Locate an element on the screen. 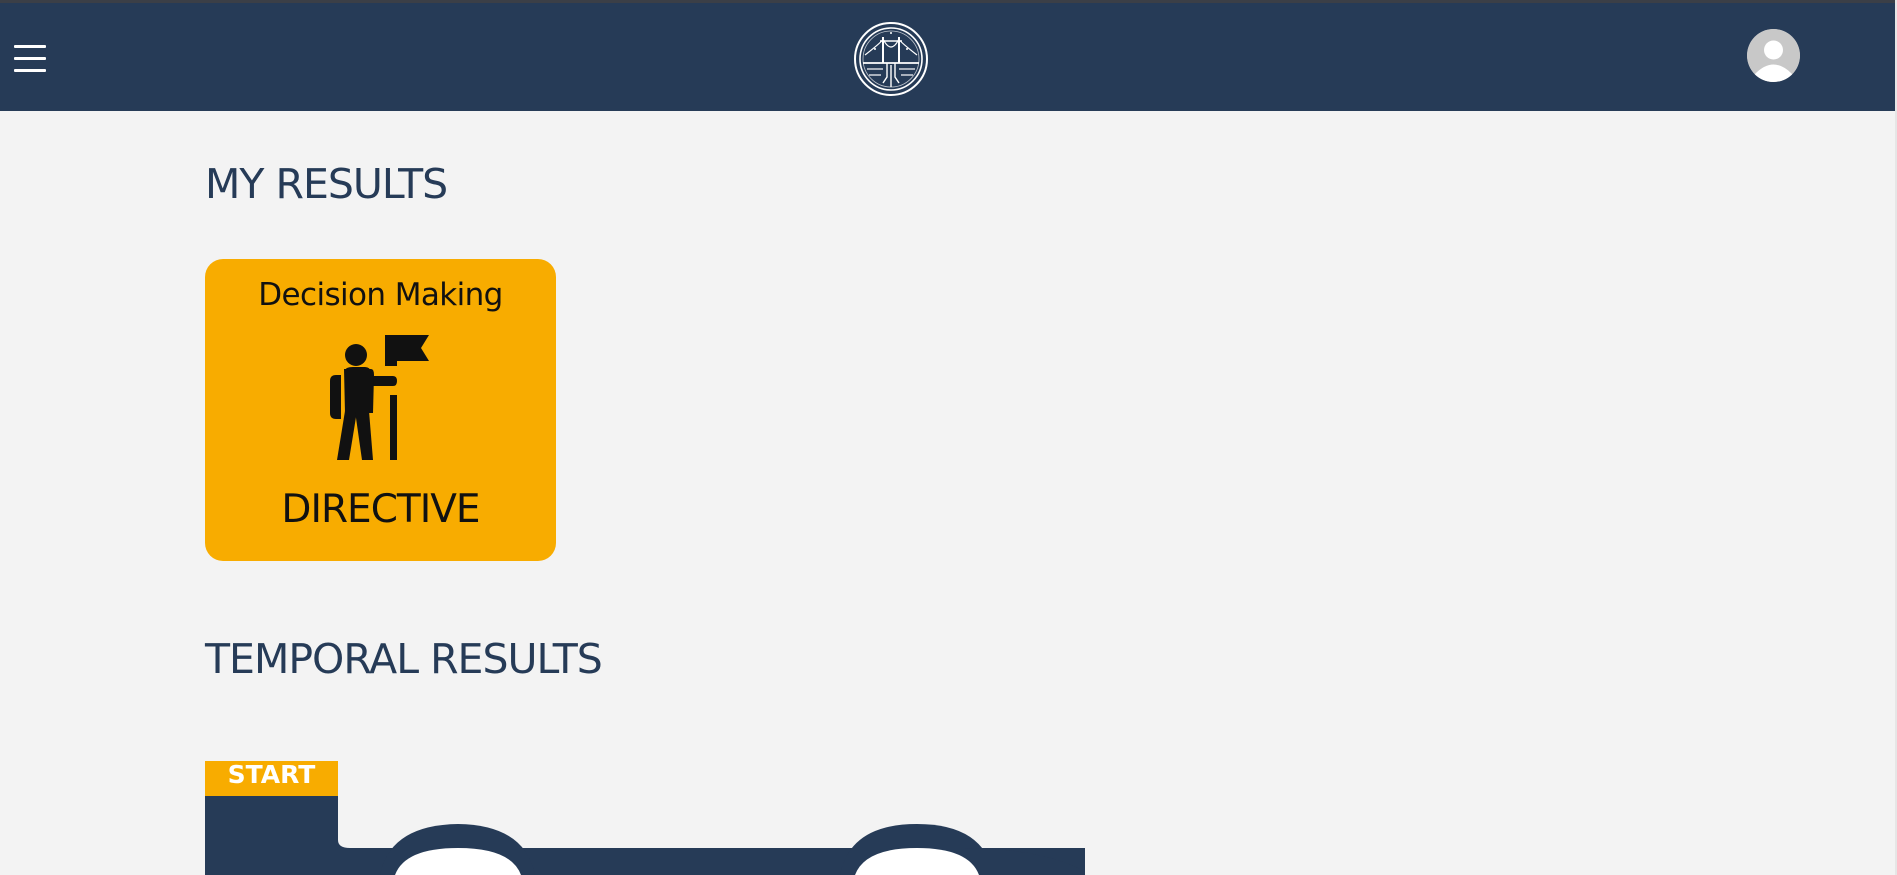 This screenshot has width=1897, height=875. user-avatar-icon is located at coordinates (1773, 55).